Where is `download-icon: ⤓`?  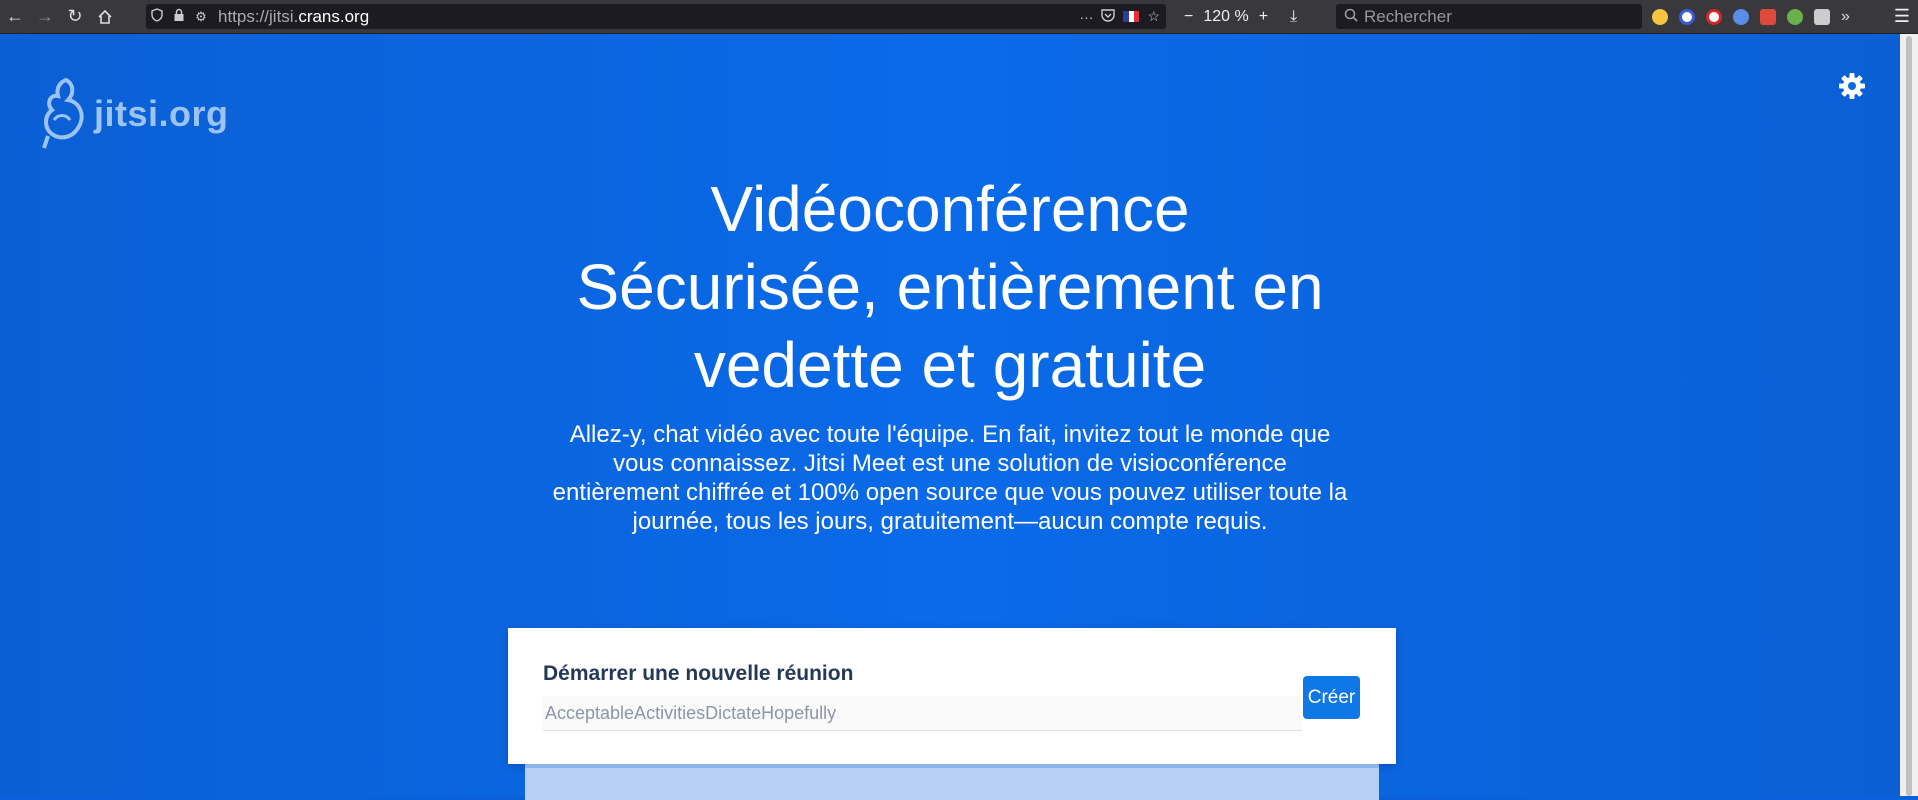
download-icon: ⤓ is located at coordinates (1293, 17).